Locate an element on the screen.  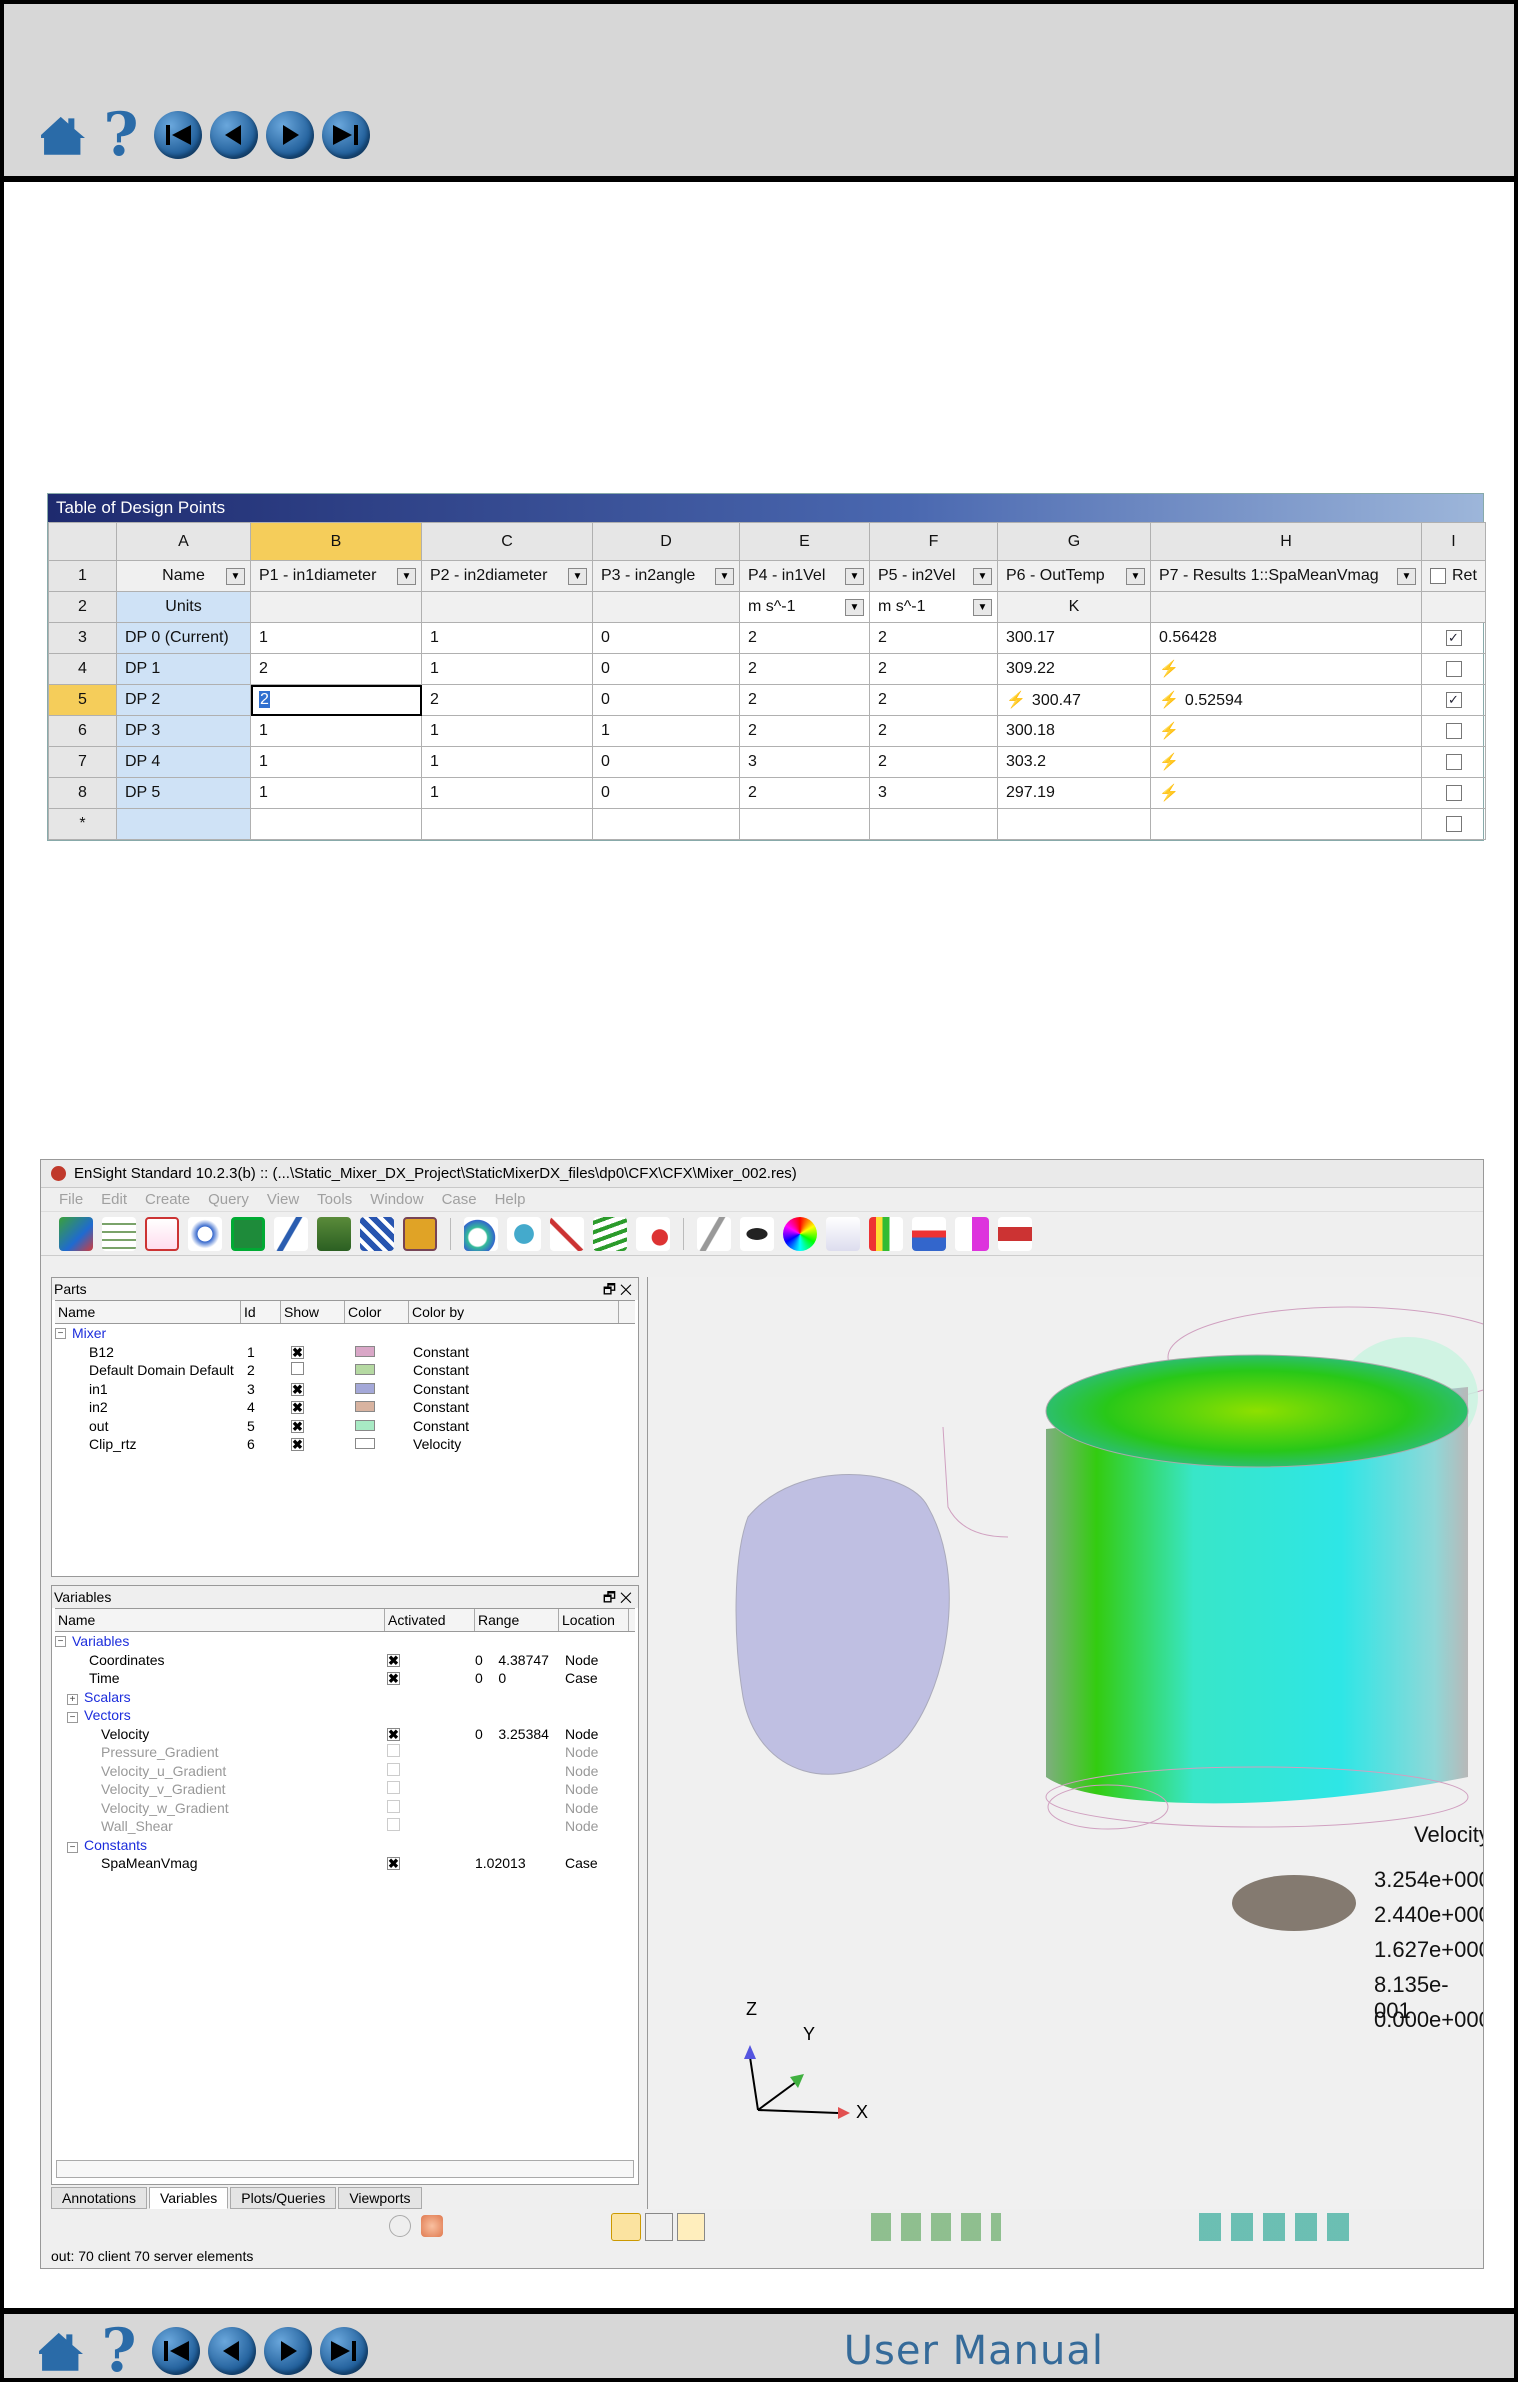
cell-p2: 2 is located at coordinates (507, 700).